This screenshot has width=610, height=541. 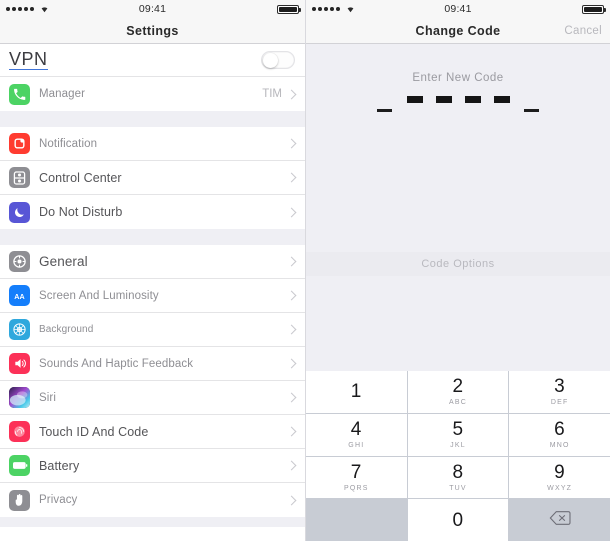 I want to click on settings-row-siri: Siri, so click(x=152, y=398).